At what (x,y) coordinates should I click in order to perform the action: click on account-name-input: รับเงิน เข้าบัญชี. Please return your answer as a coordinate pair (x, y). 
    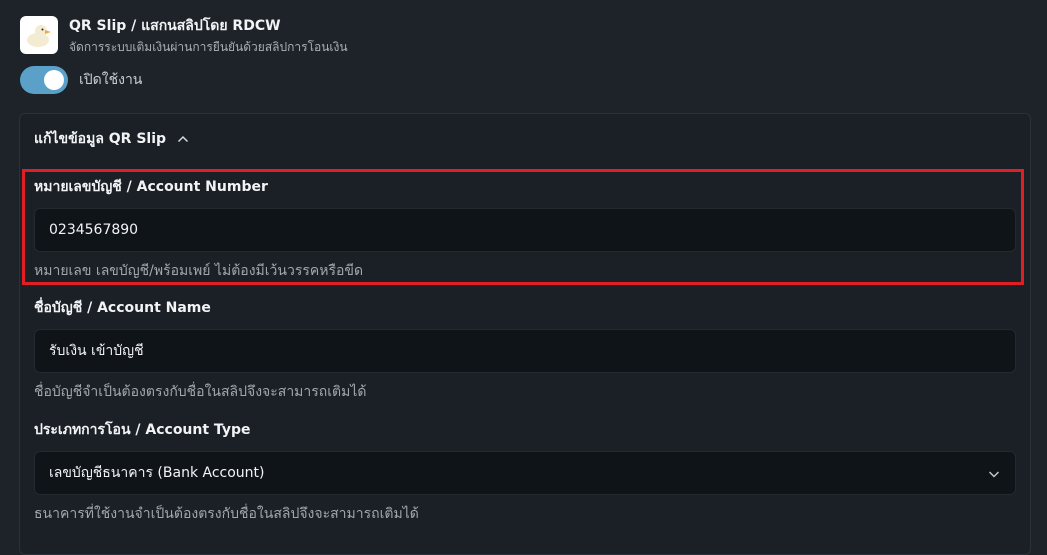
    Looking at the image, I should click on (525, 351).